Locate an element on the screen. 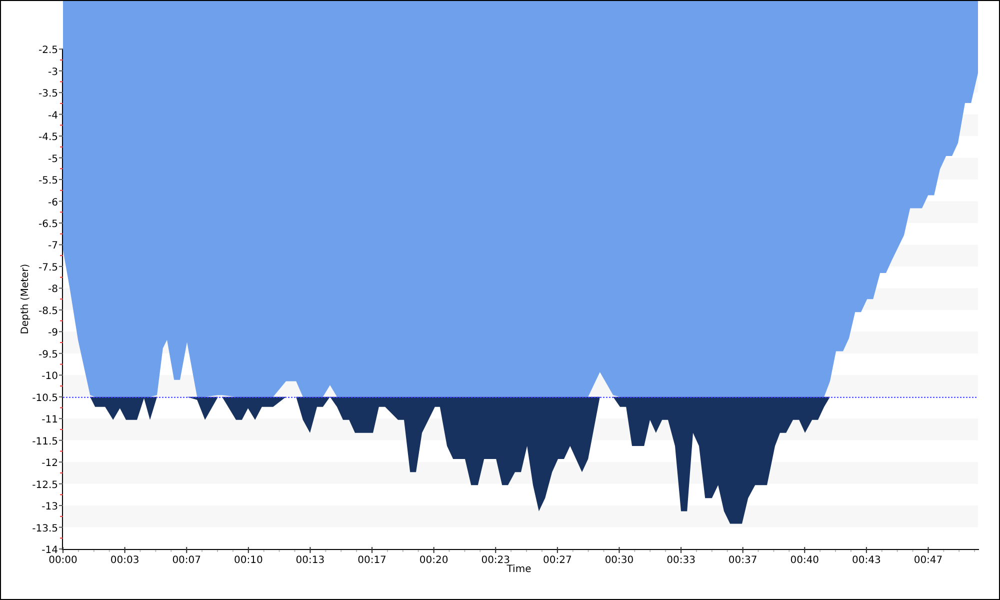  x-tick-label: 00:00 is located at coordinates (63, 560).